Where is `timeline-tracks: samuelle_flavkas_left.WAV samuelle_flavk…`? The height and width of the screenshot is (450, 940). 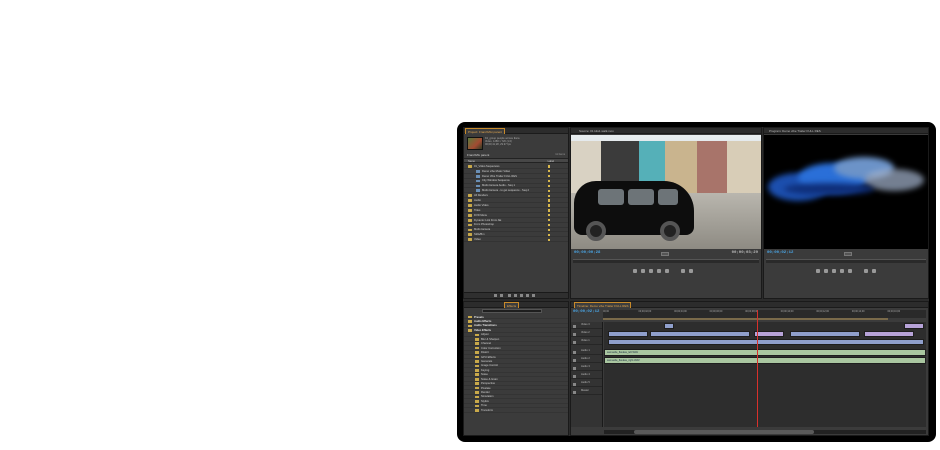
timeline-tracks: samuelle_flavkas_left.WAV samuelle_flavk… is located at coordinates (765, 374).